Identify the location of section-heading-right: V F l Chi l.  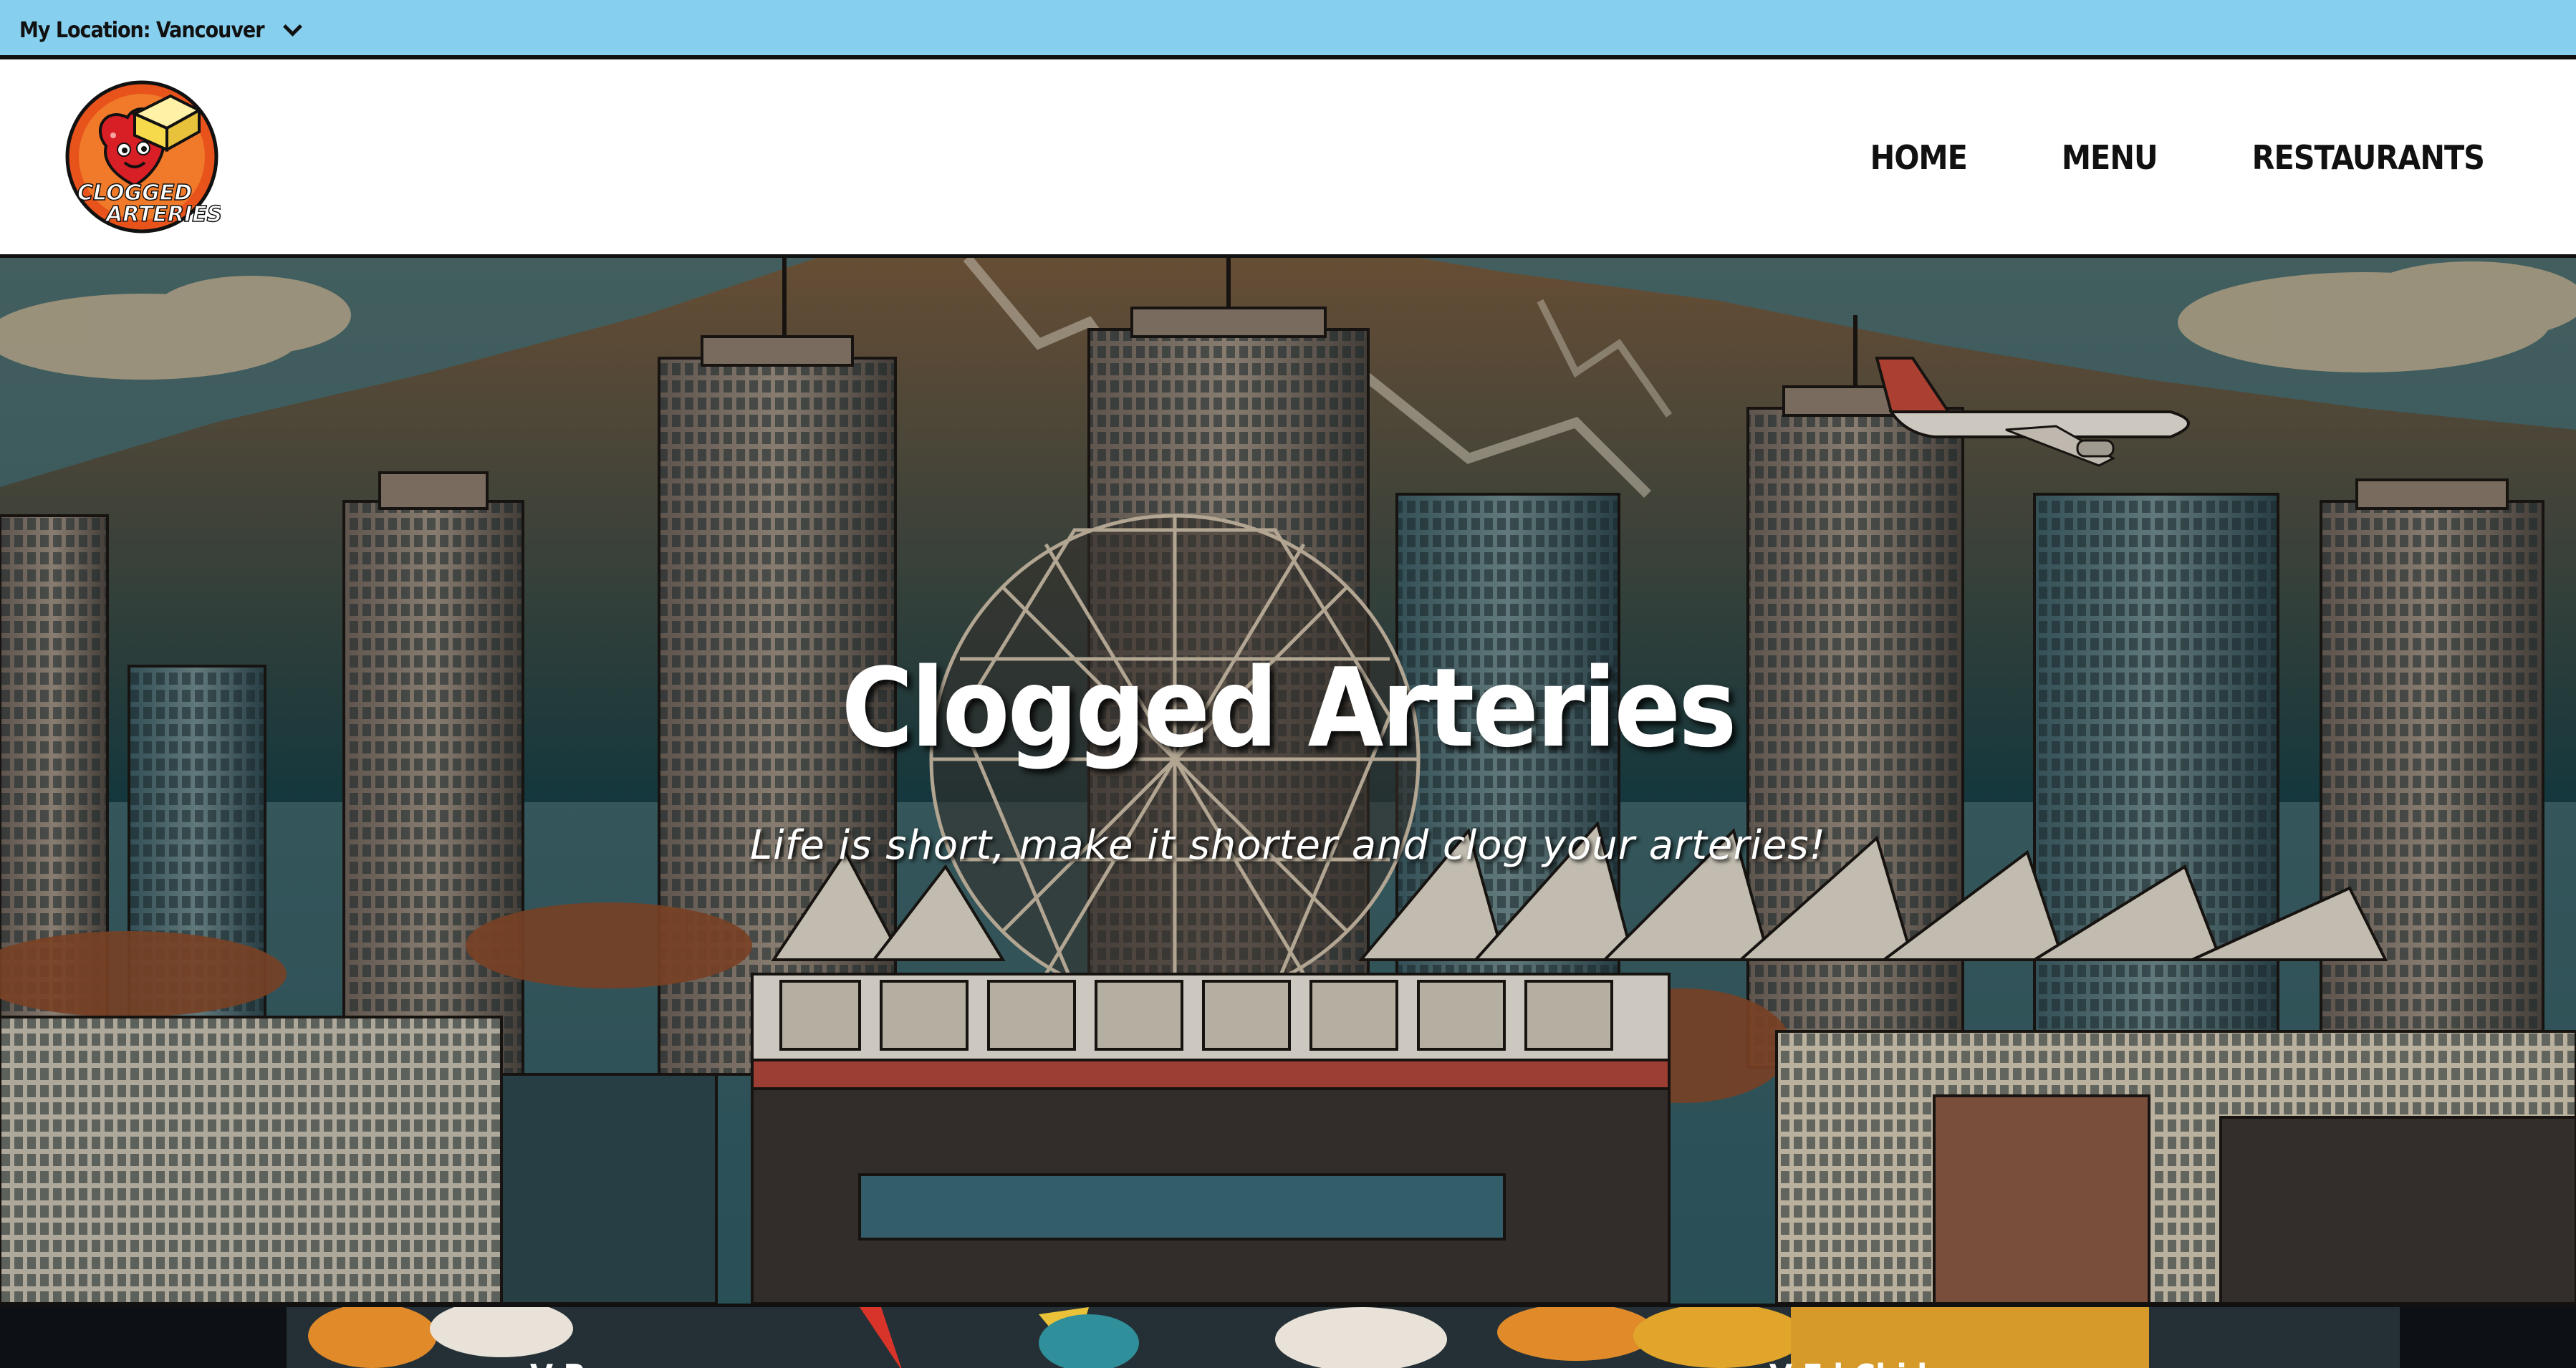
(1848, 1362).